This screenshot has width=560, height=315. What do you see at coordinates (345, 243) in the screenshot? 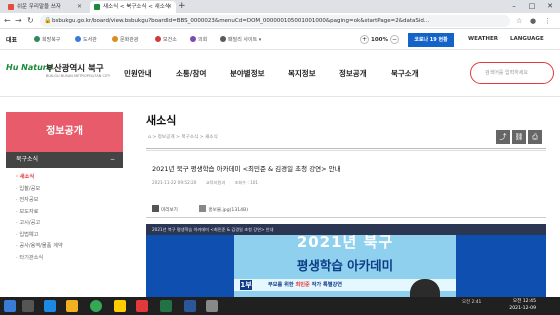
I see `poster-year: 2021년 북구` at bounding box center [345, 243].